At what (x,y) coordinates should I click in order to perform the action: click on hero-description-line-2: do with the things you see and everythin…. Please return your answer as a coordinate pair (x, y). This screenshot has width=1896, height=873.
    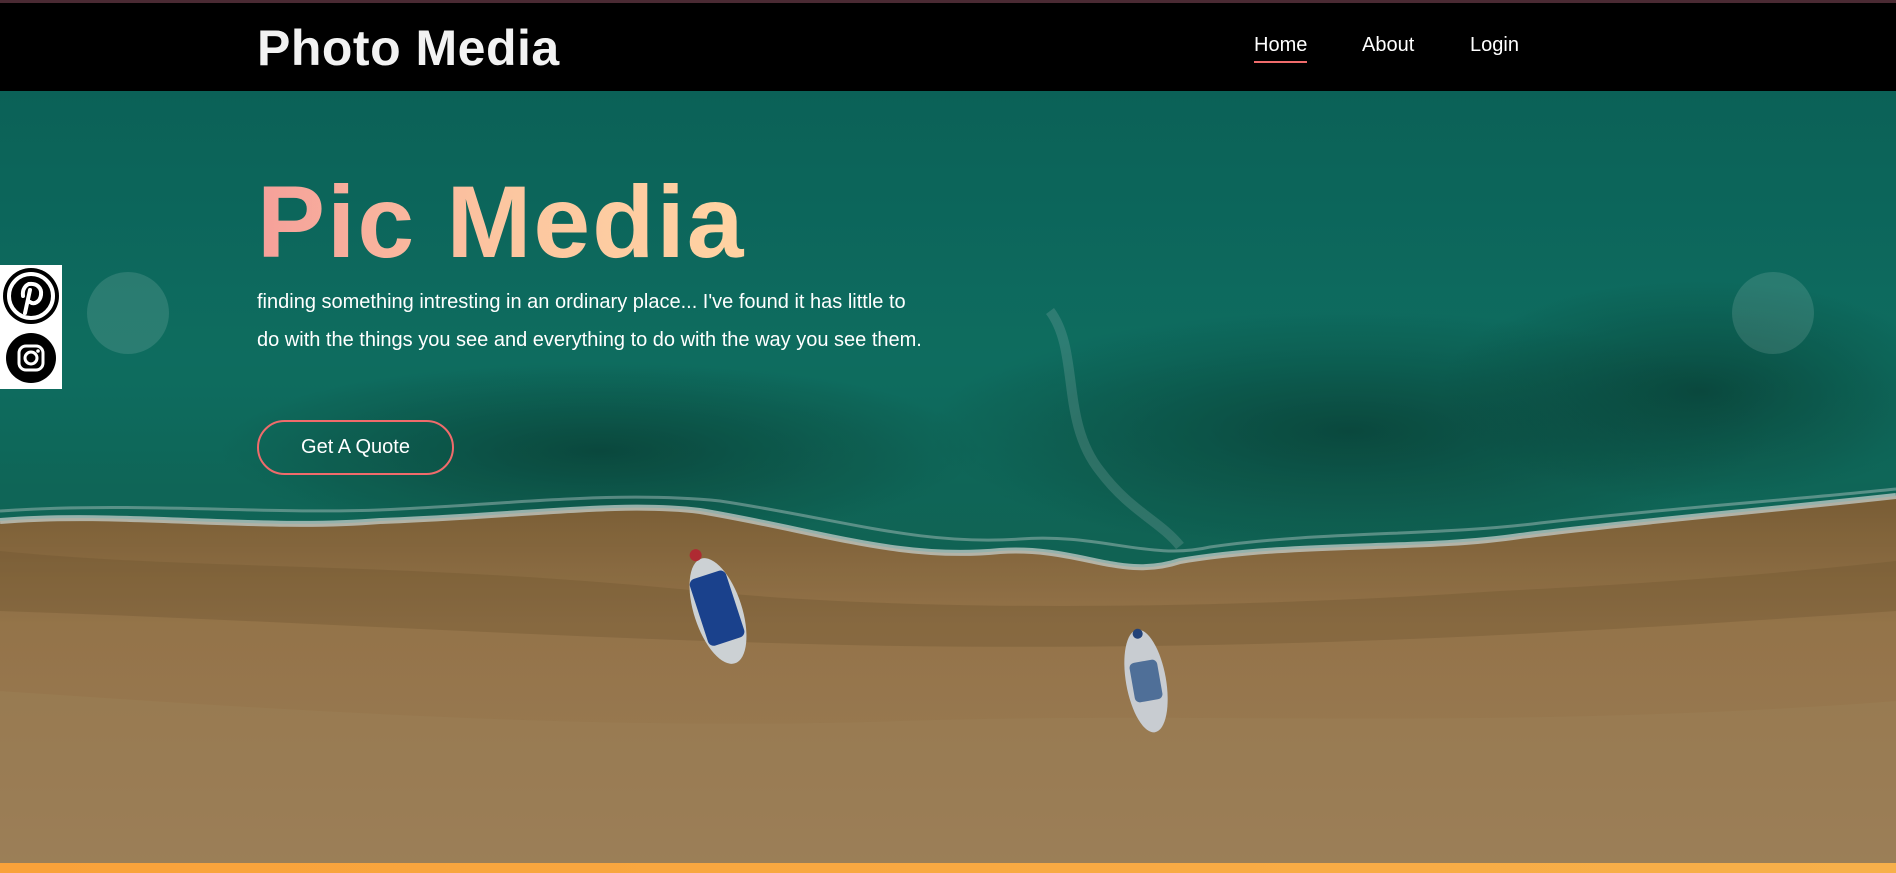
    Looking at the image, I should click on (589, 340).